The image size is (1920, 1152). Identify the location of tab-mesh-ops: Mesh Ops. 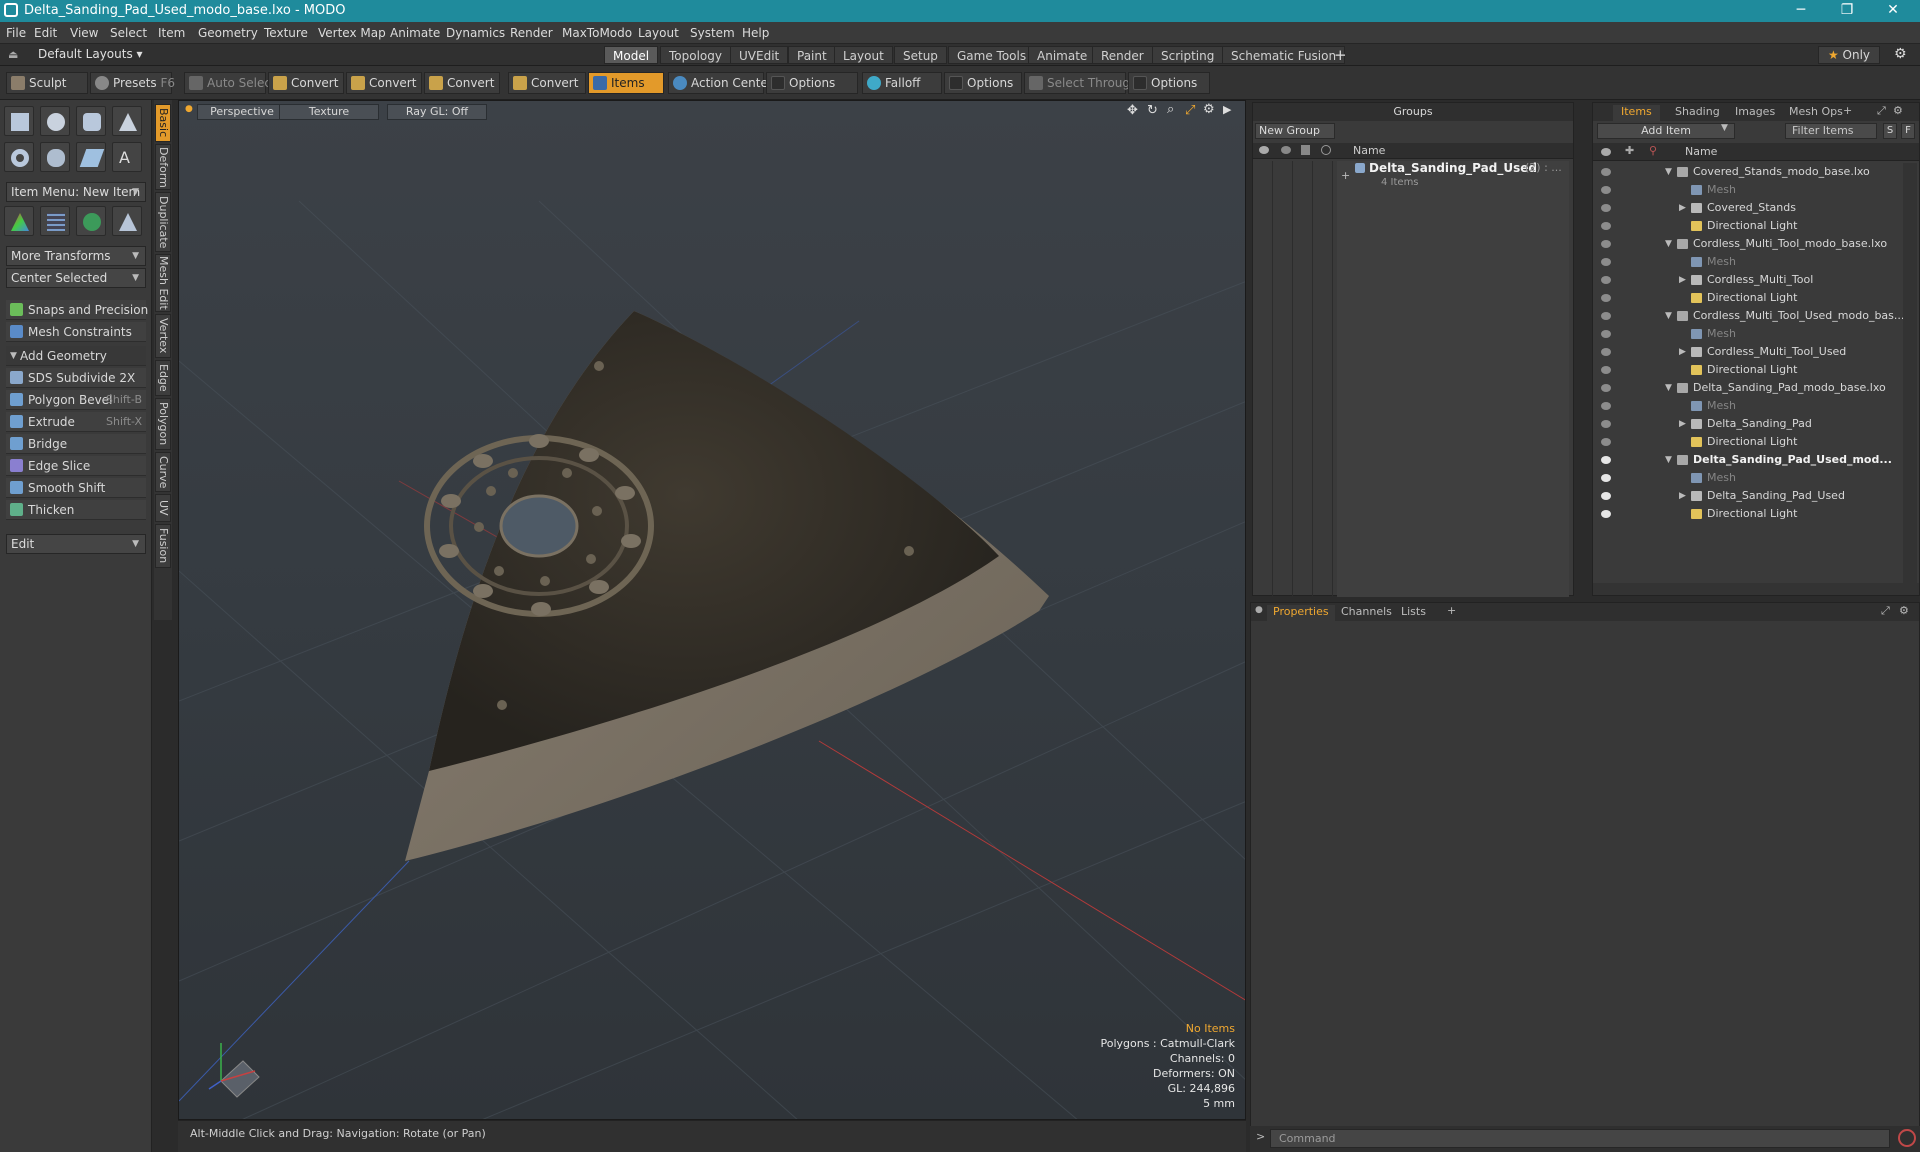
(1816, 113).